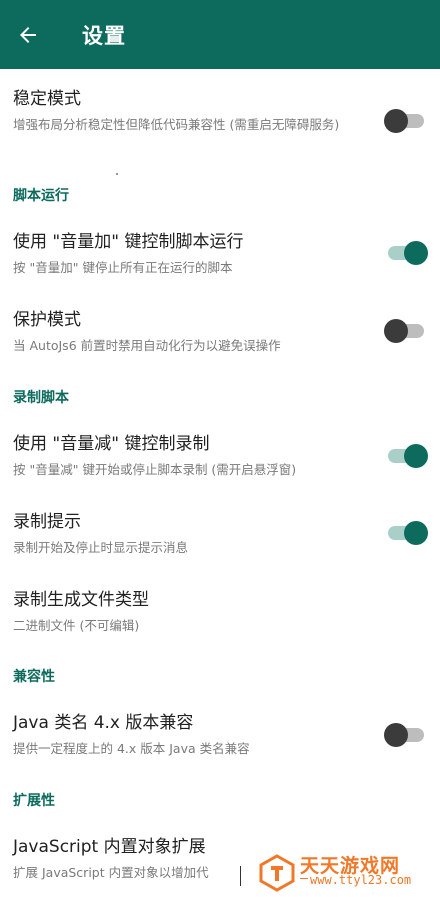  I want to click on watermark-url: www.ttyl23.com, so click(361, 880).